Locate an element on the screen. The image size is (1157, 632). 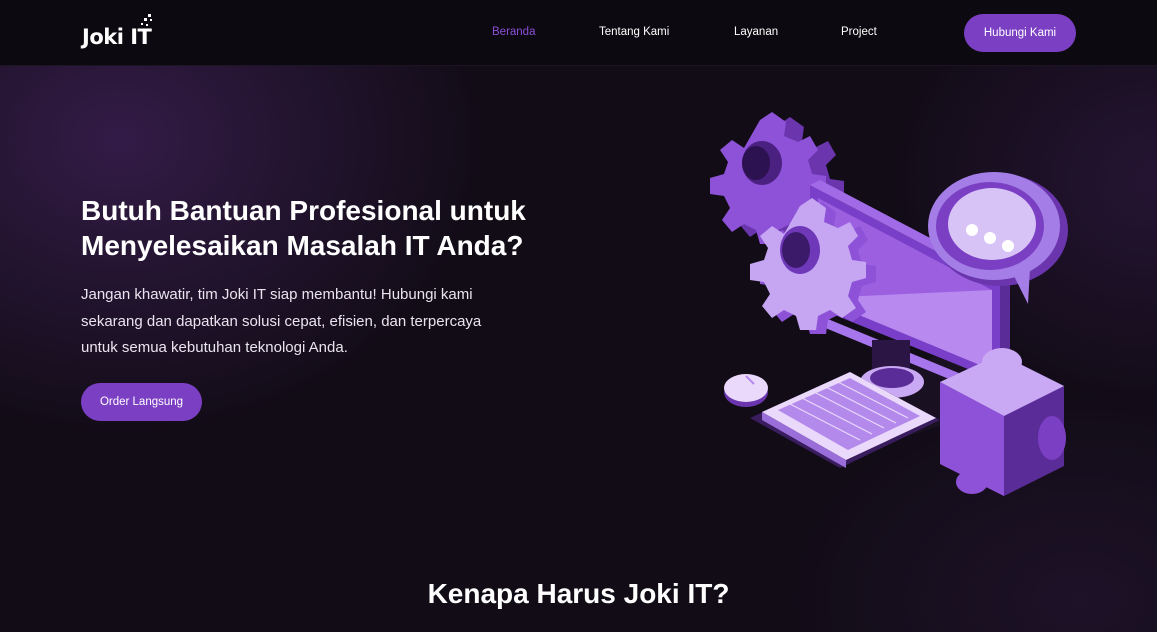
logo-dots-icon is located at coordinates (146, 20).